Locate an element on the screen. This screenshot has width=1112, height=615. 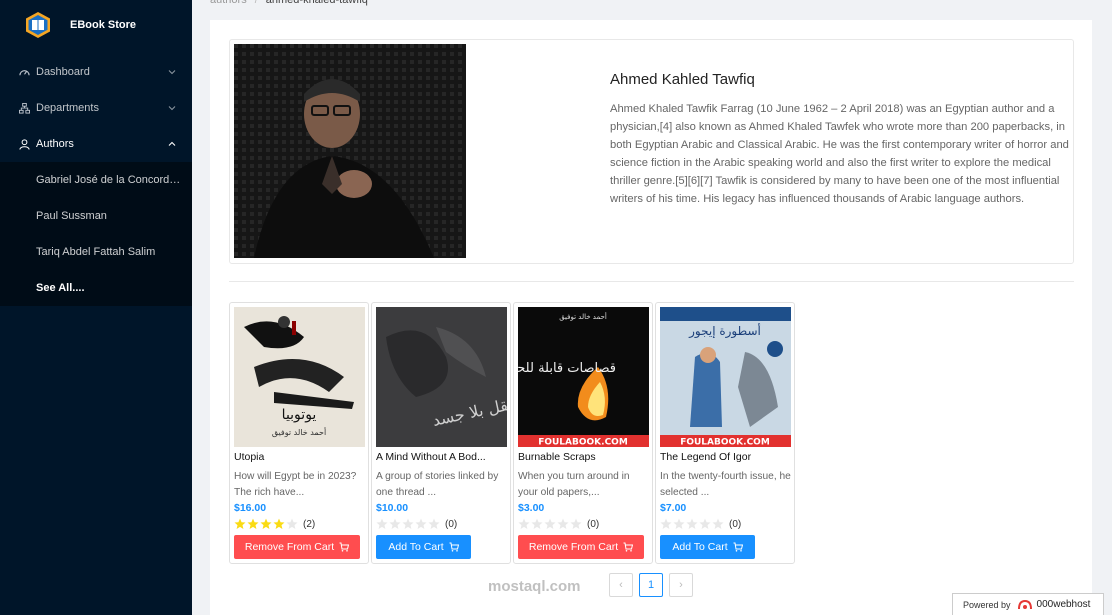
cover-title-text: قصاصات قابلة للحرق is located at coordinates (567, 368).